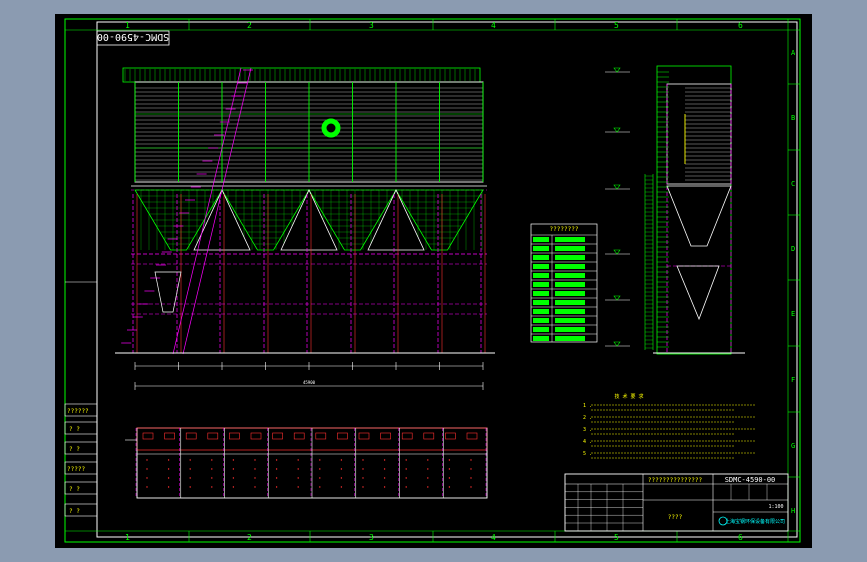 The width and height of the screenshot is (867, 562). What do you see at coordinates (793, 249) in the screenshot?
I see `zone-letter-d: D` at bounding box center [793, 249].